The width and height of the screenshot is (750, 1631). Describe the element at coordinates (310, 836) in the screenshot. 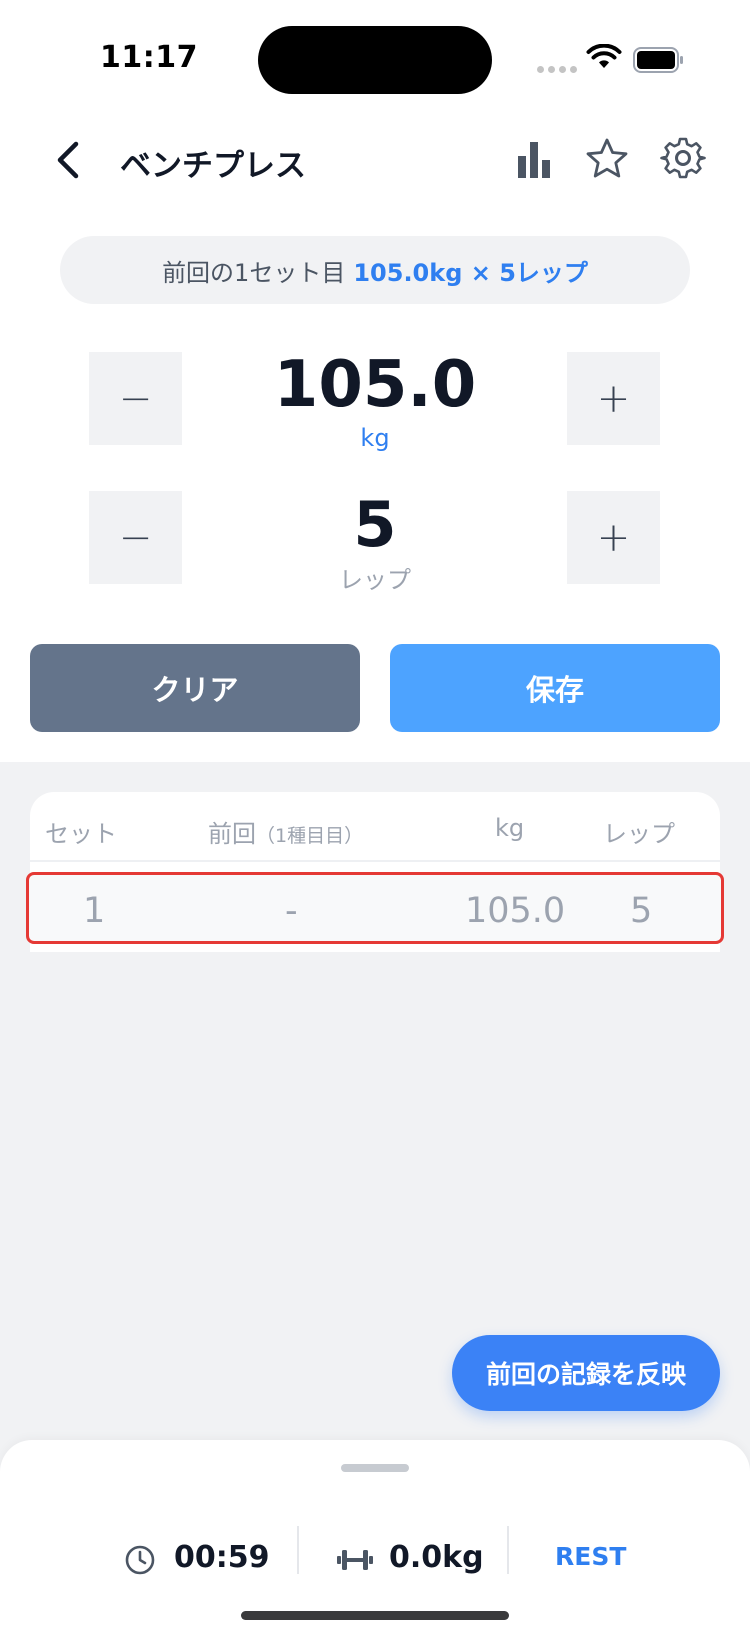

I see `header-previous-sub: （1種目目）` at that location.